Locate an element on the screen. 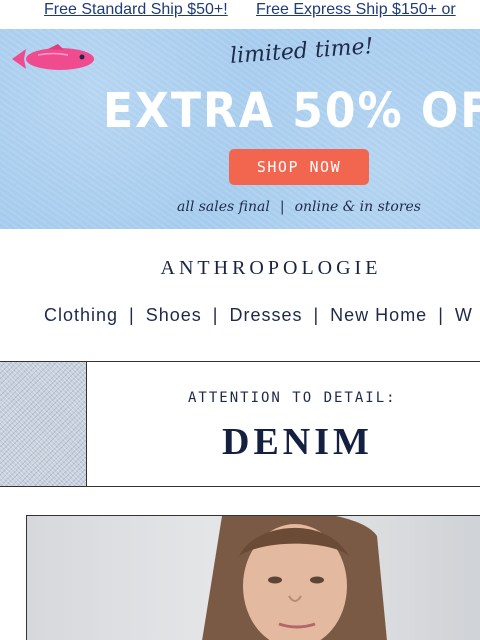  denim-fabric-swatch is located at coordinates (43, 424).